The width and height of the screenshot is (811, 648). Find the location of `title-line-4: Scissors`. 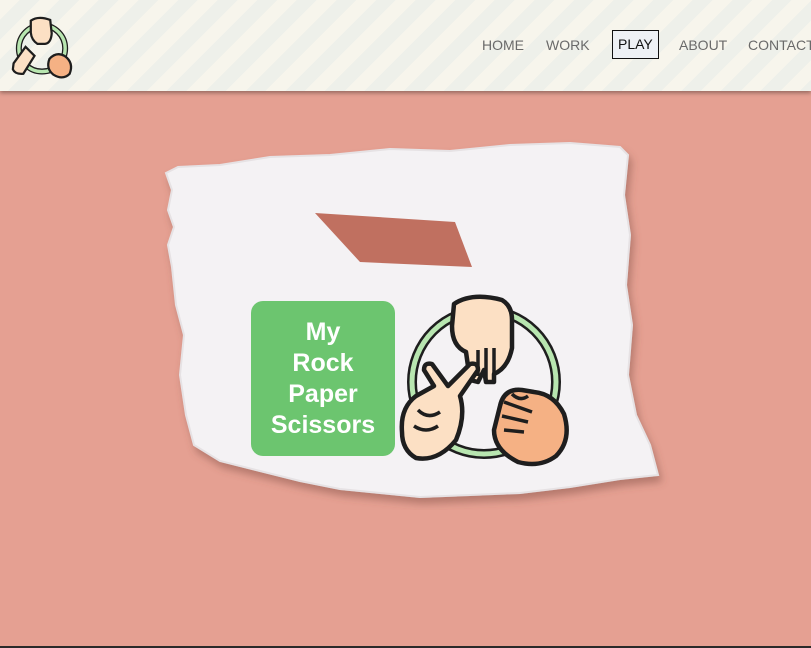

title-line-4: Scissors is located at coordinates (323, 424).